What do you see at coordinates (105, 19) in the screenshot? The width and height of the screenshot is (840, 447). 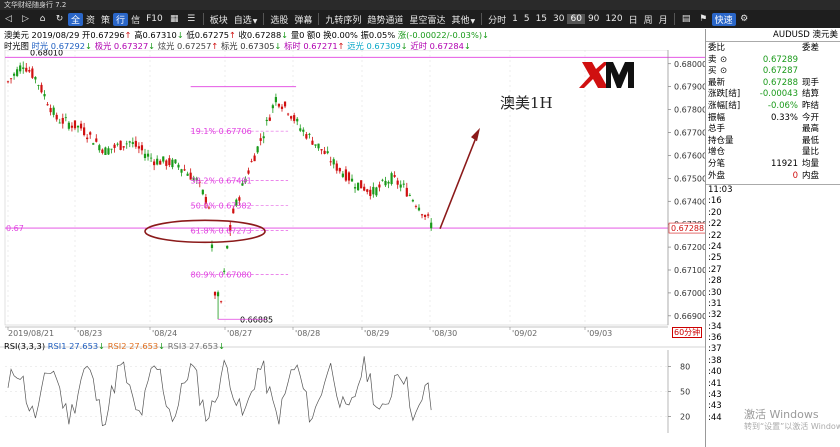 I see `strategy-tab: 策` at bounding box center [105, 19].